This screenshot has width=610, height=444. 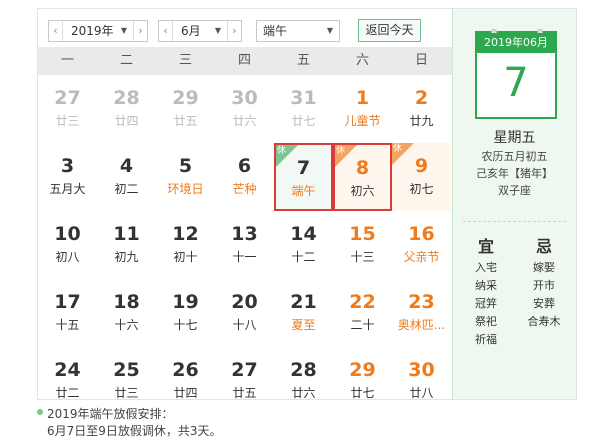 What do you see at coordinates (514, 221) in the screenshot?
I see `divider` at bounding box center [514, 221].